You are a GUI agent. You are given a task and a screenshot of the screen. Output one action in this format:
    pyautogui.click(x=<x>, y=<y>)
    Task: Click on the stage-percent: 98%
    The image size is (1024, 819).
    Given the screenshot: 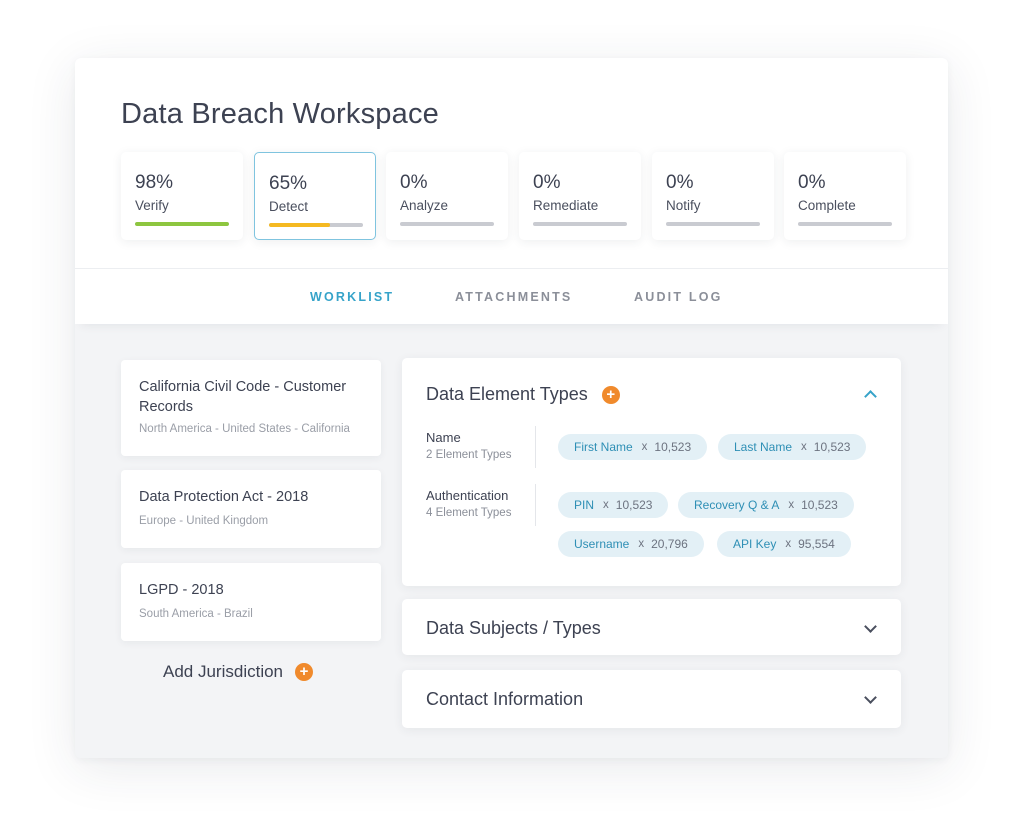 What is the action you would take?
    pyautogui.click(x=154, y=182)
    